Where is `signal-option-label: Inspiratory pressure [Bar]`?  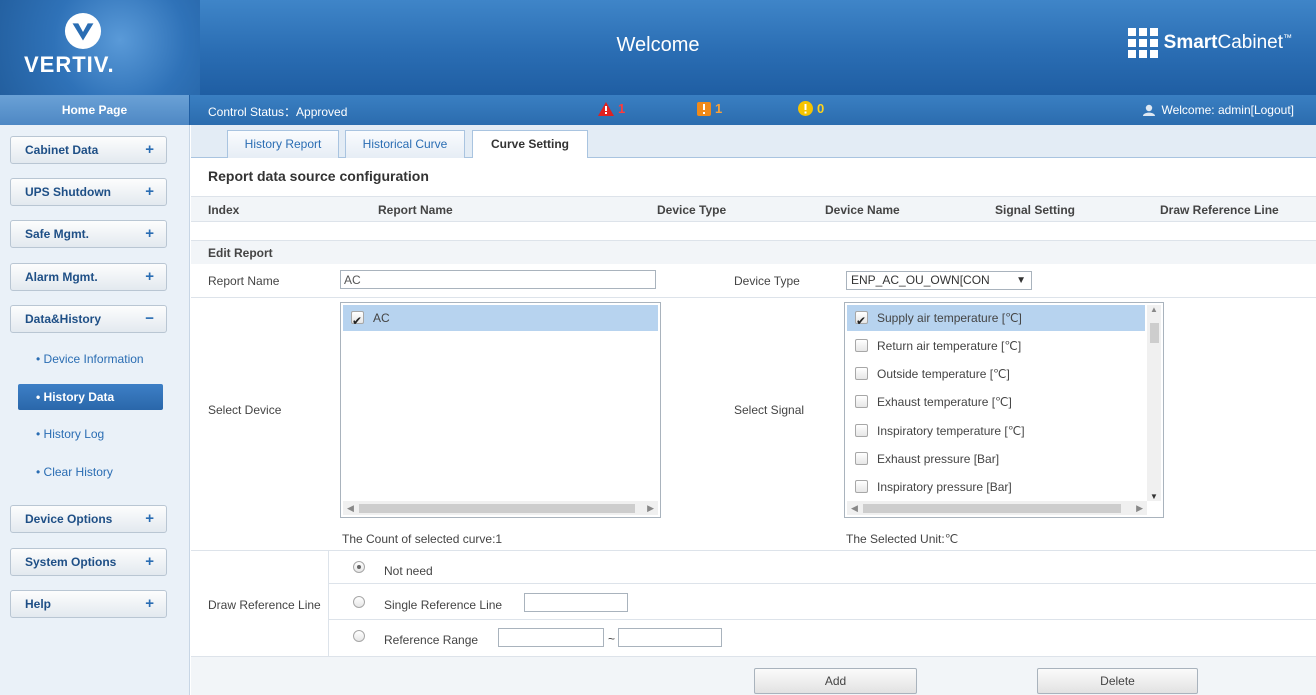 signal-option-label: Inspiratory pressure [Bar] is located at coordinates (944, 487).